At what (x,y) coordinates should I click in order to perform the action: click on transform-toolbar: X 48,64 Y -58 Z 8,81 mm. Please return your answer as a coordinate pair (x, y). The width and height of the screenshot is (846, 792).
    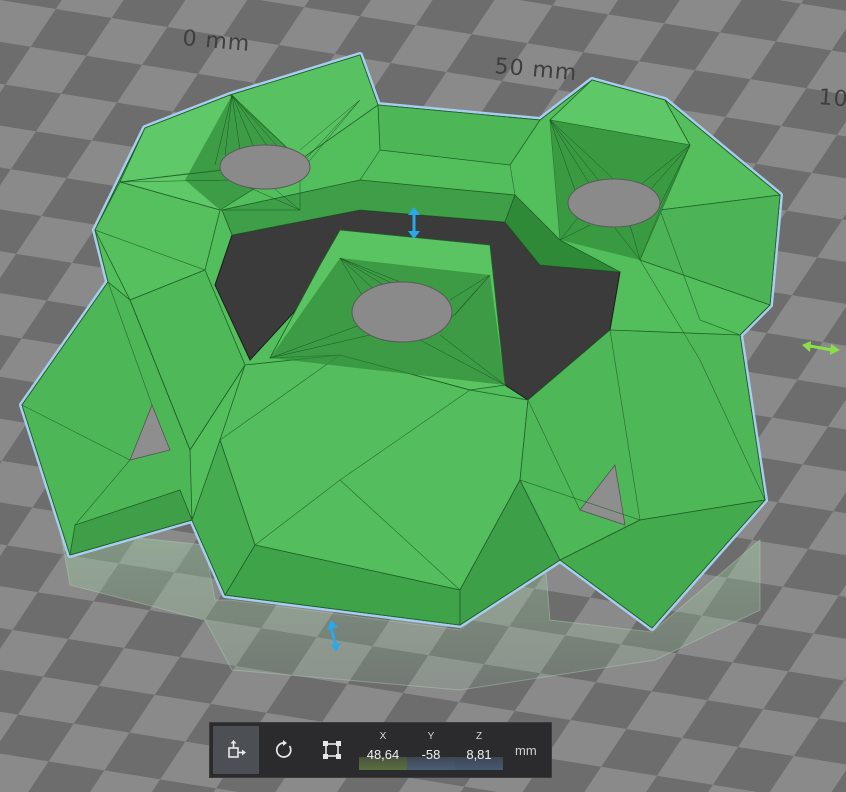
    Looking at the image, I should click on (380, 750).